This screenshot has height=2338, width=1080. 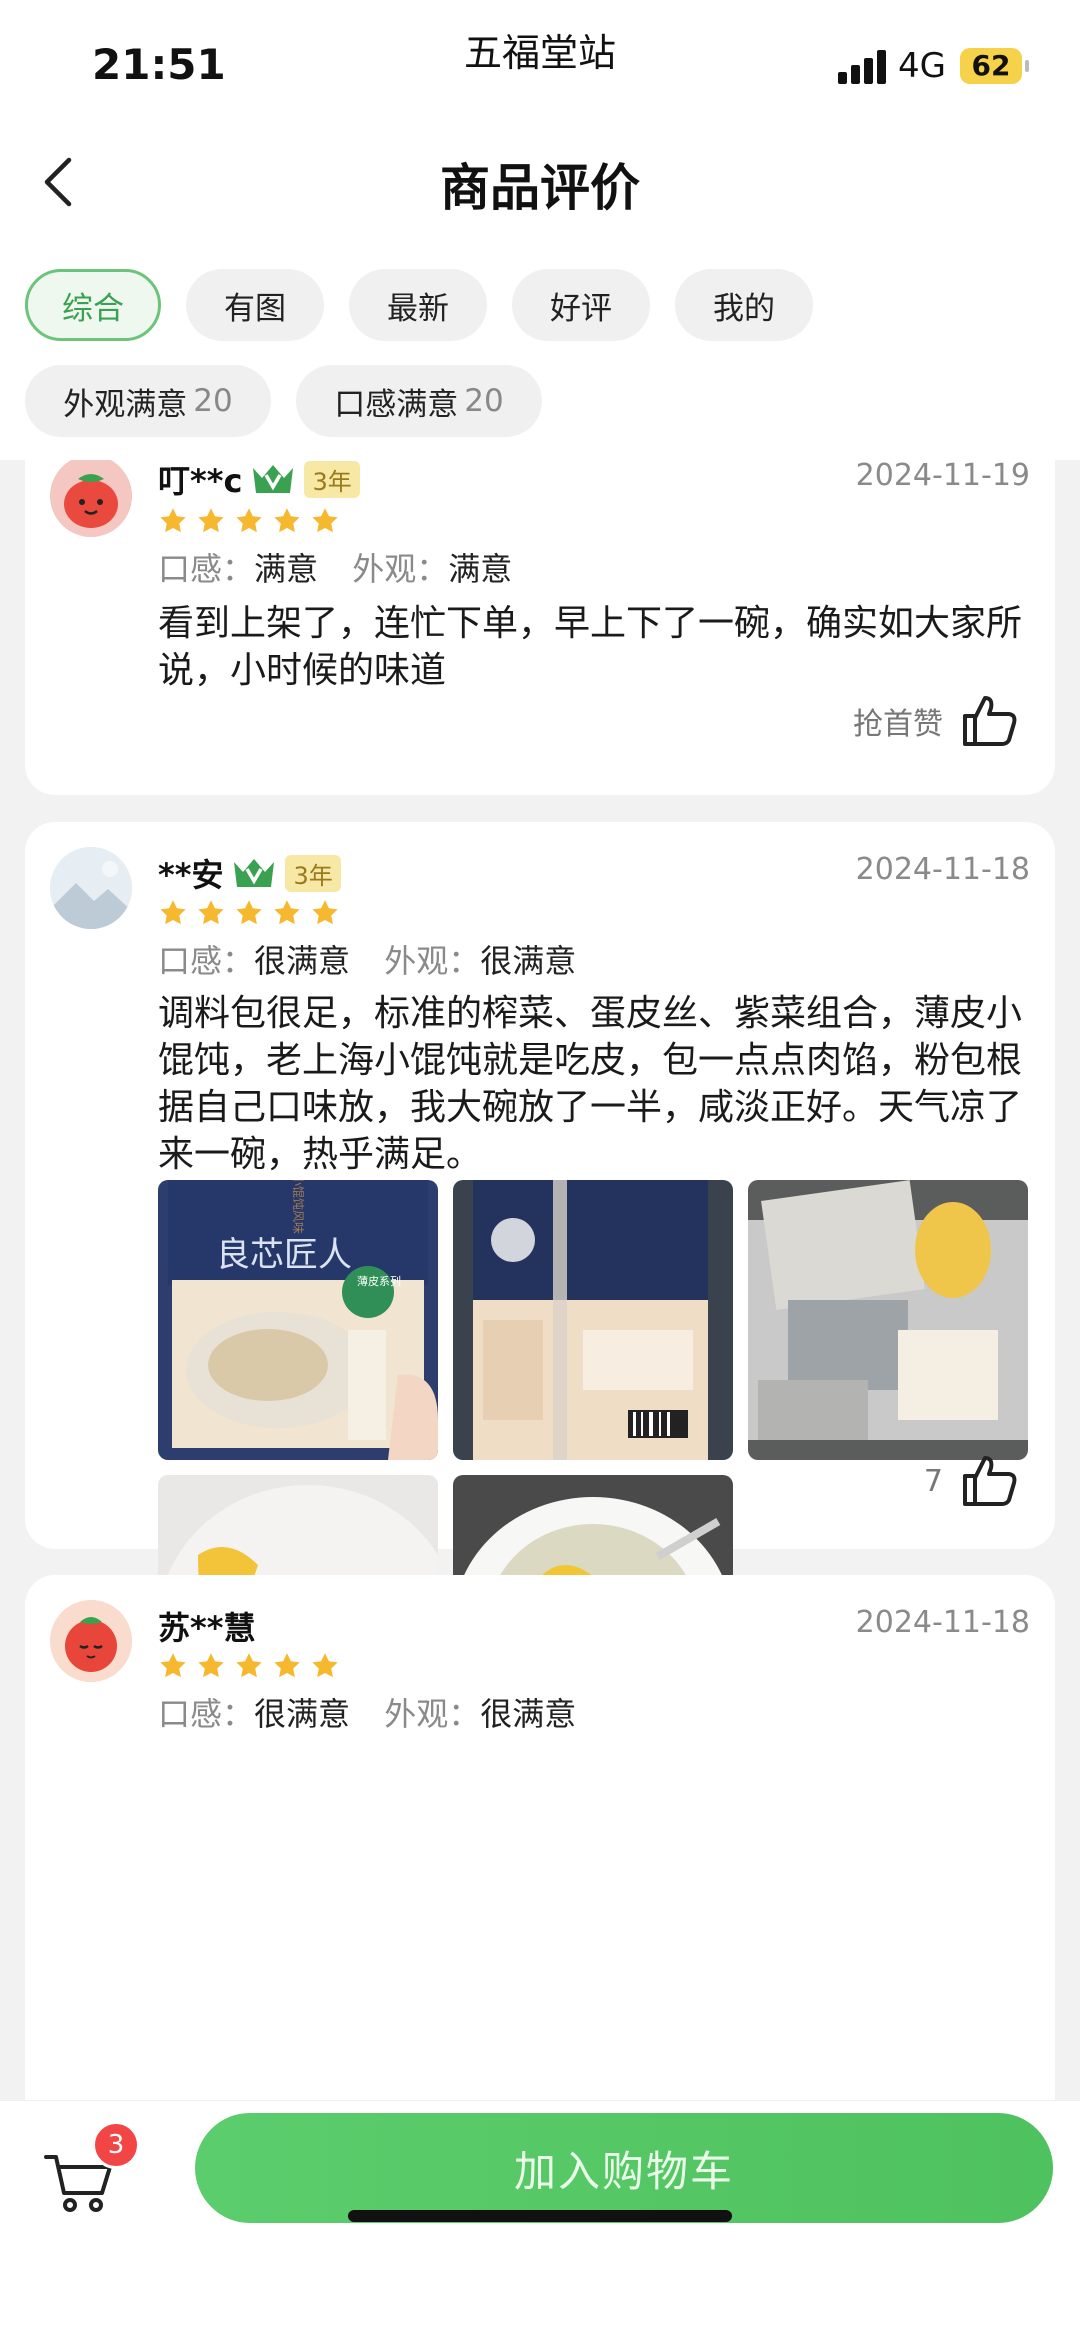 I want to click on filter-chip-mine: 我的, so click(x=744, y=305).